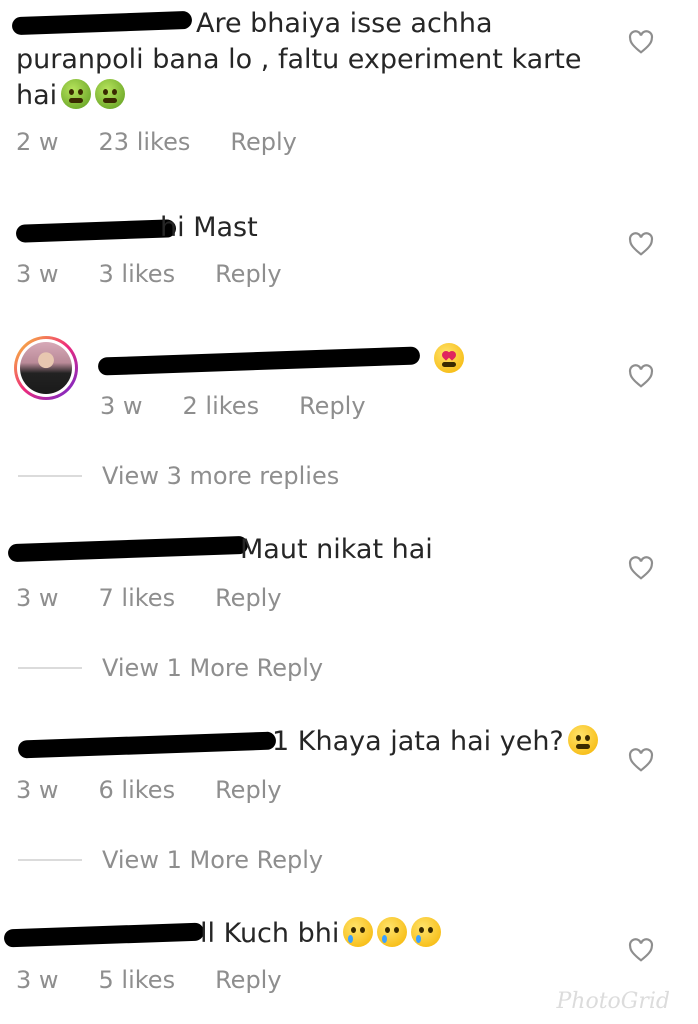 The height and width of the screenshot is (1024, 698). I want to click on comment-text-body: 1 Khaya jata hai yeh?, so click(418, 741).